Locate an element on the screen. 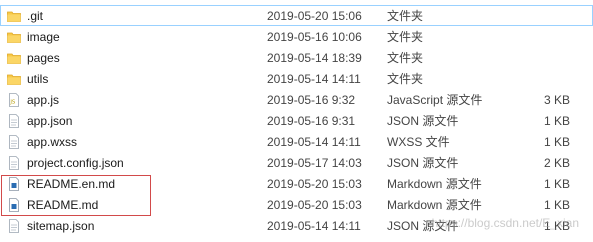 The height and width of the screenshot is (242, 593). watermark: https://blog.csdn.net/E_xian is located at coordinates (505, 223).